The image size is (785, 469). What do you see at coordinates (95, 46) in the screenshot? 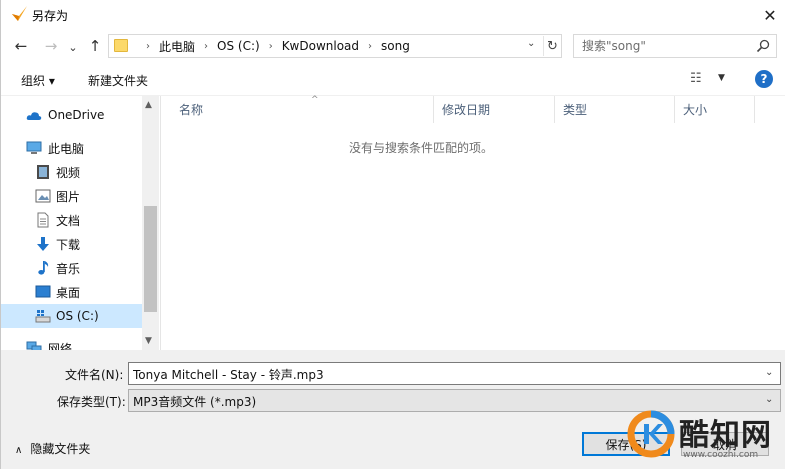
I see `up-button: ↑` at bounding box center [95, 46].